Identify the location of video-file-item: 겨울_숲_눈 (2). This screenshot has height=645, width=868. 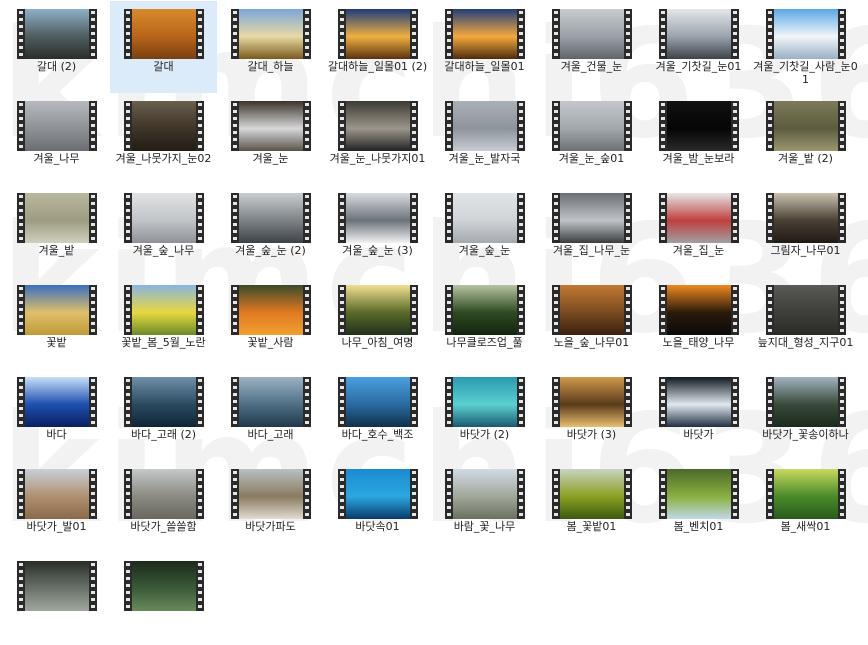
(270, 231).